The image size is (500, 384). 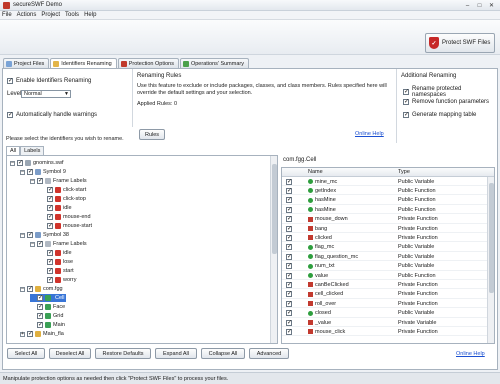 I want to click on tree-scrollbar, so click(x=273, y=249).